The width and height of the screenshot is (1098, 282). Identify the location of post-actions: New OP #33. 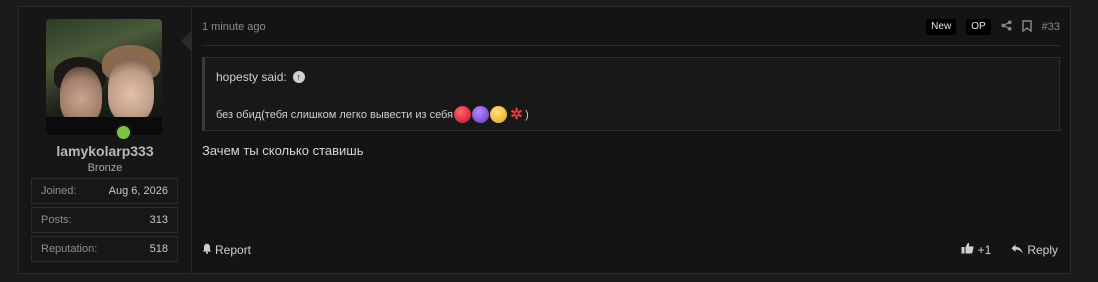
(993, 27).